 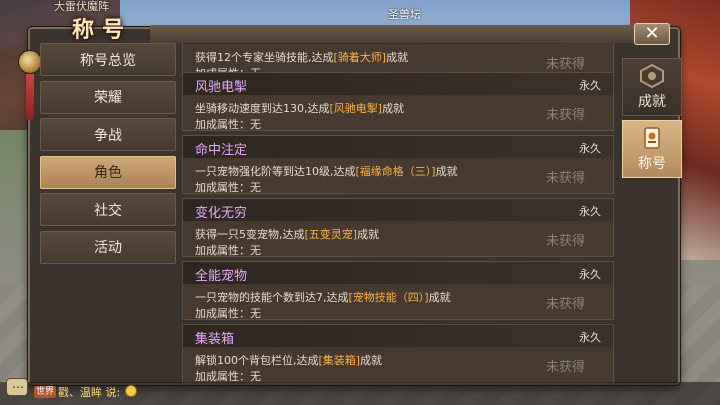 What do you see at coordinates (221, 87) in the screenshot?
I see `entry-name: 风驰电掣` at bounding box center [221, 87].